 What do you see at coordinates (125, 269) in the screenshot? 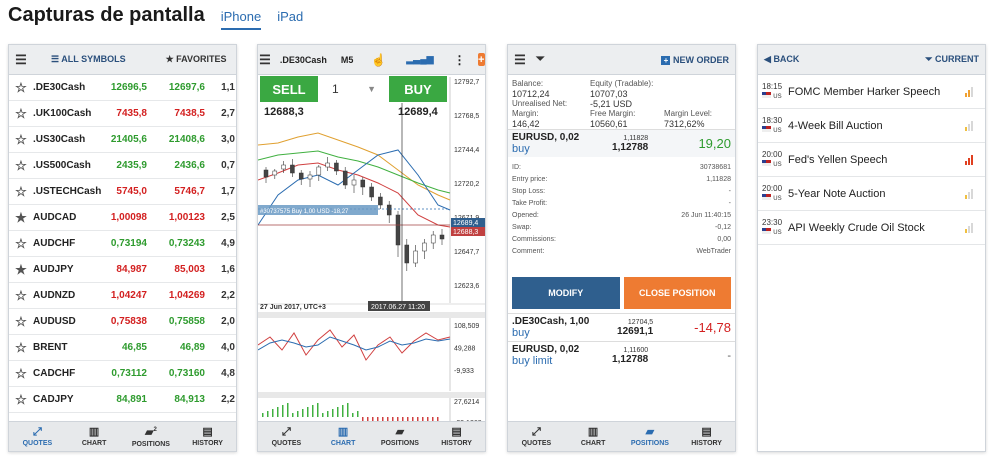
I see `quote-bid: 84,987` at bounding box center [125, 269].